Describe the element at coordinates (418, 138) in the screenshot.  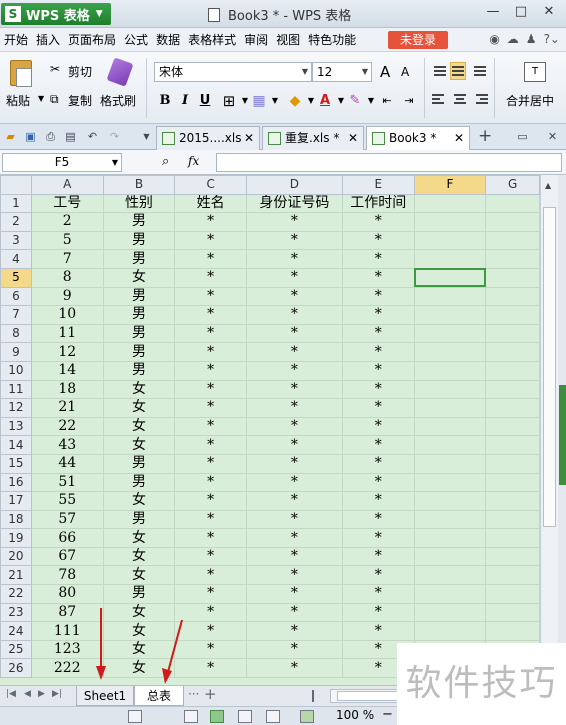
I see `doc-tab-book3: Book3 * ✕` at that location.